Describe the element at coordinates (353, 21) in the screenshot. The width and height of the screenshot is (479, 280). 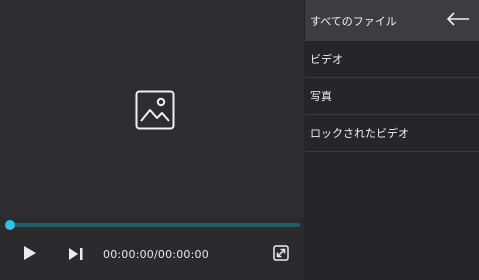
I see `sidebar-header-label: すべてのファイル` at that location.